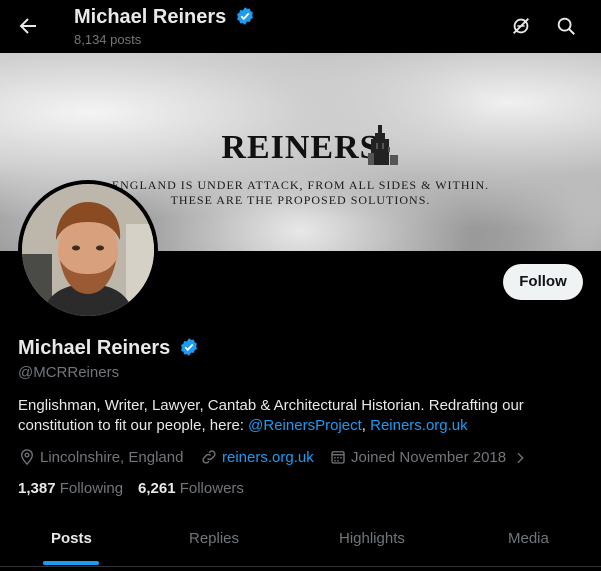  Describe the element at coordinates (214, 538) in the screenshot. I see `tab-replies: Replies` at that location.